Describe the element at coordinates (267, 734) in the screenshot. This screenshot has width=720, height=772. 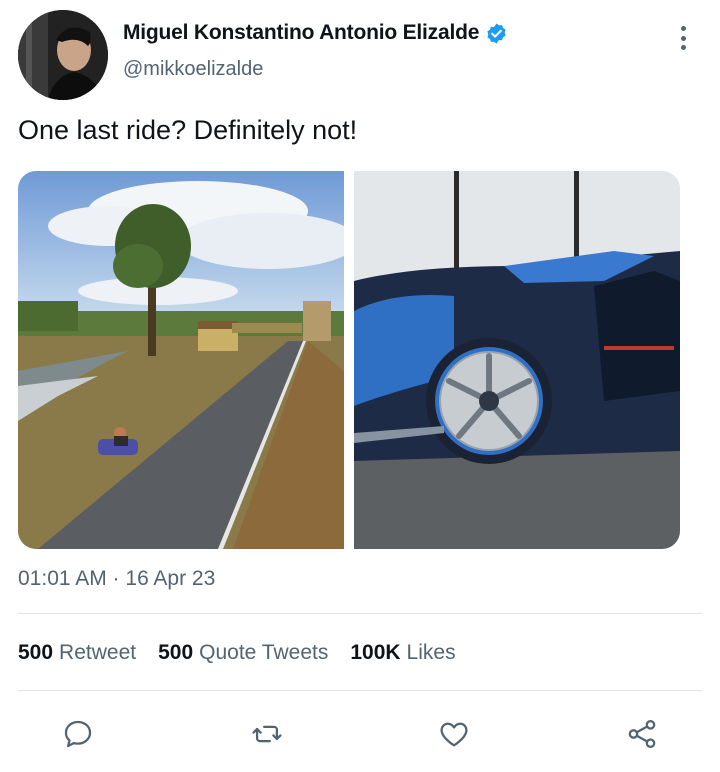
I see `retweet-icon` at that location.